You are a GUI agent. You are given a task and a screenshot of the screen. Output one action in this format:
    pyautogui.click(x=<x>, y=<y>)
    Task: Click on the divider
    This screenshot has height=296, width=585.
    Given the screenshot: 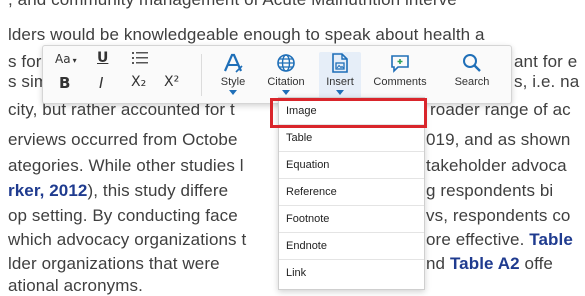 What is the action you would take?
    pyautogui.click(x=201, y=75)
    